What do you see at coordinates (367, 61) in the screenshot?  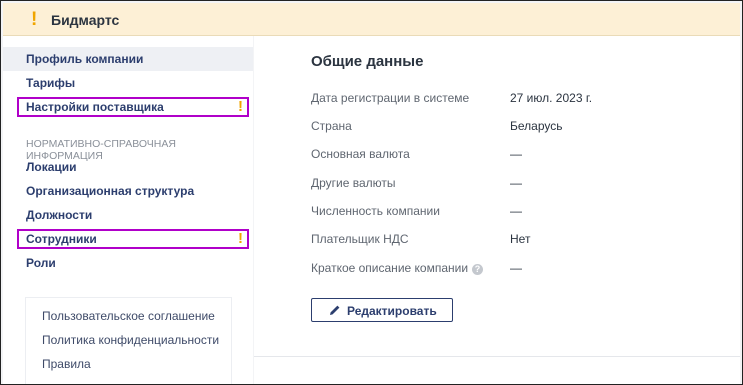 I see `section-title: Общие данные` at bounding box center [367, 61].